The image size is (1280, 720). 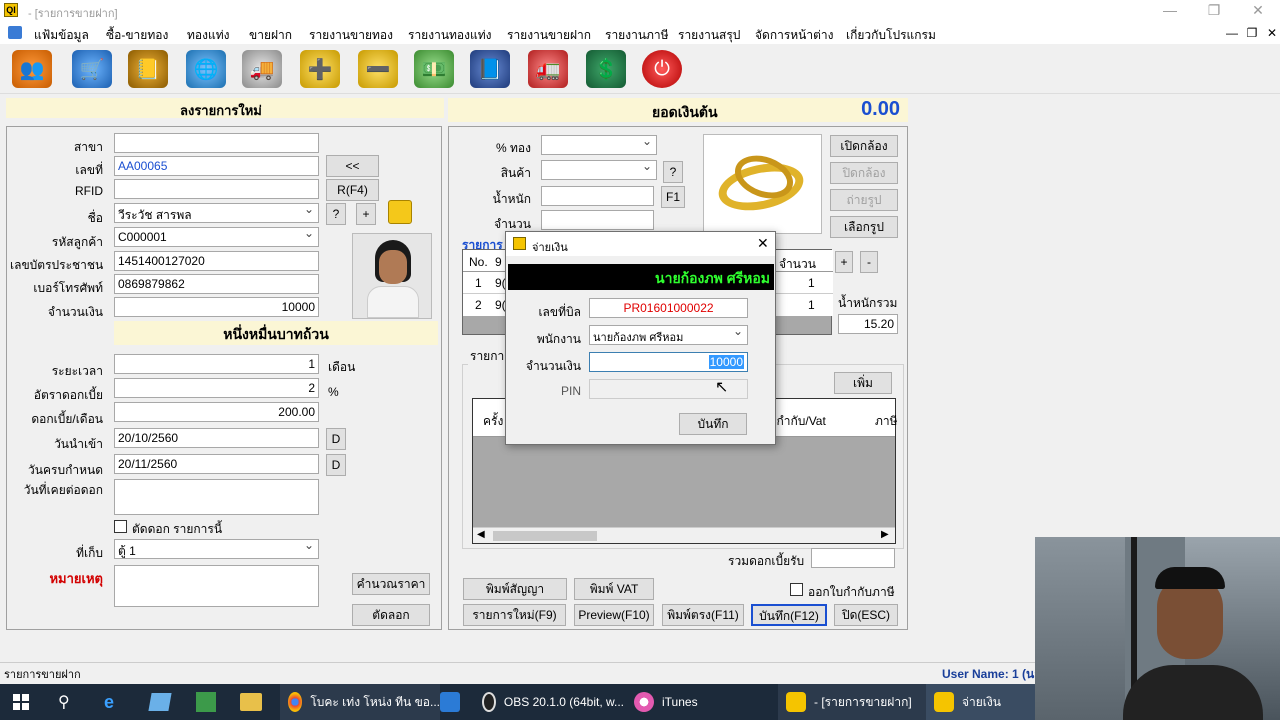 I want to click on scroll-right-icon: ▶, so click(x=885, y=534).